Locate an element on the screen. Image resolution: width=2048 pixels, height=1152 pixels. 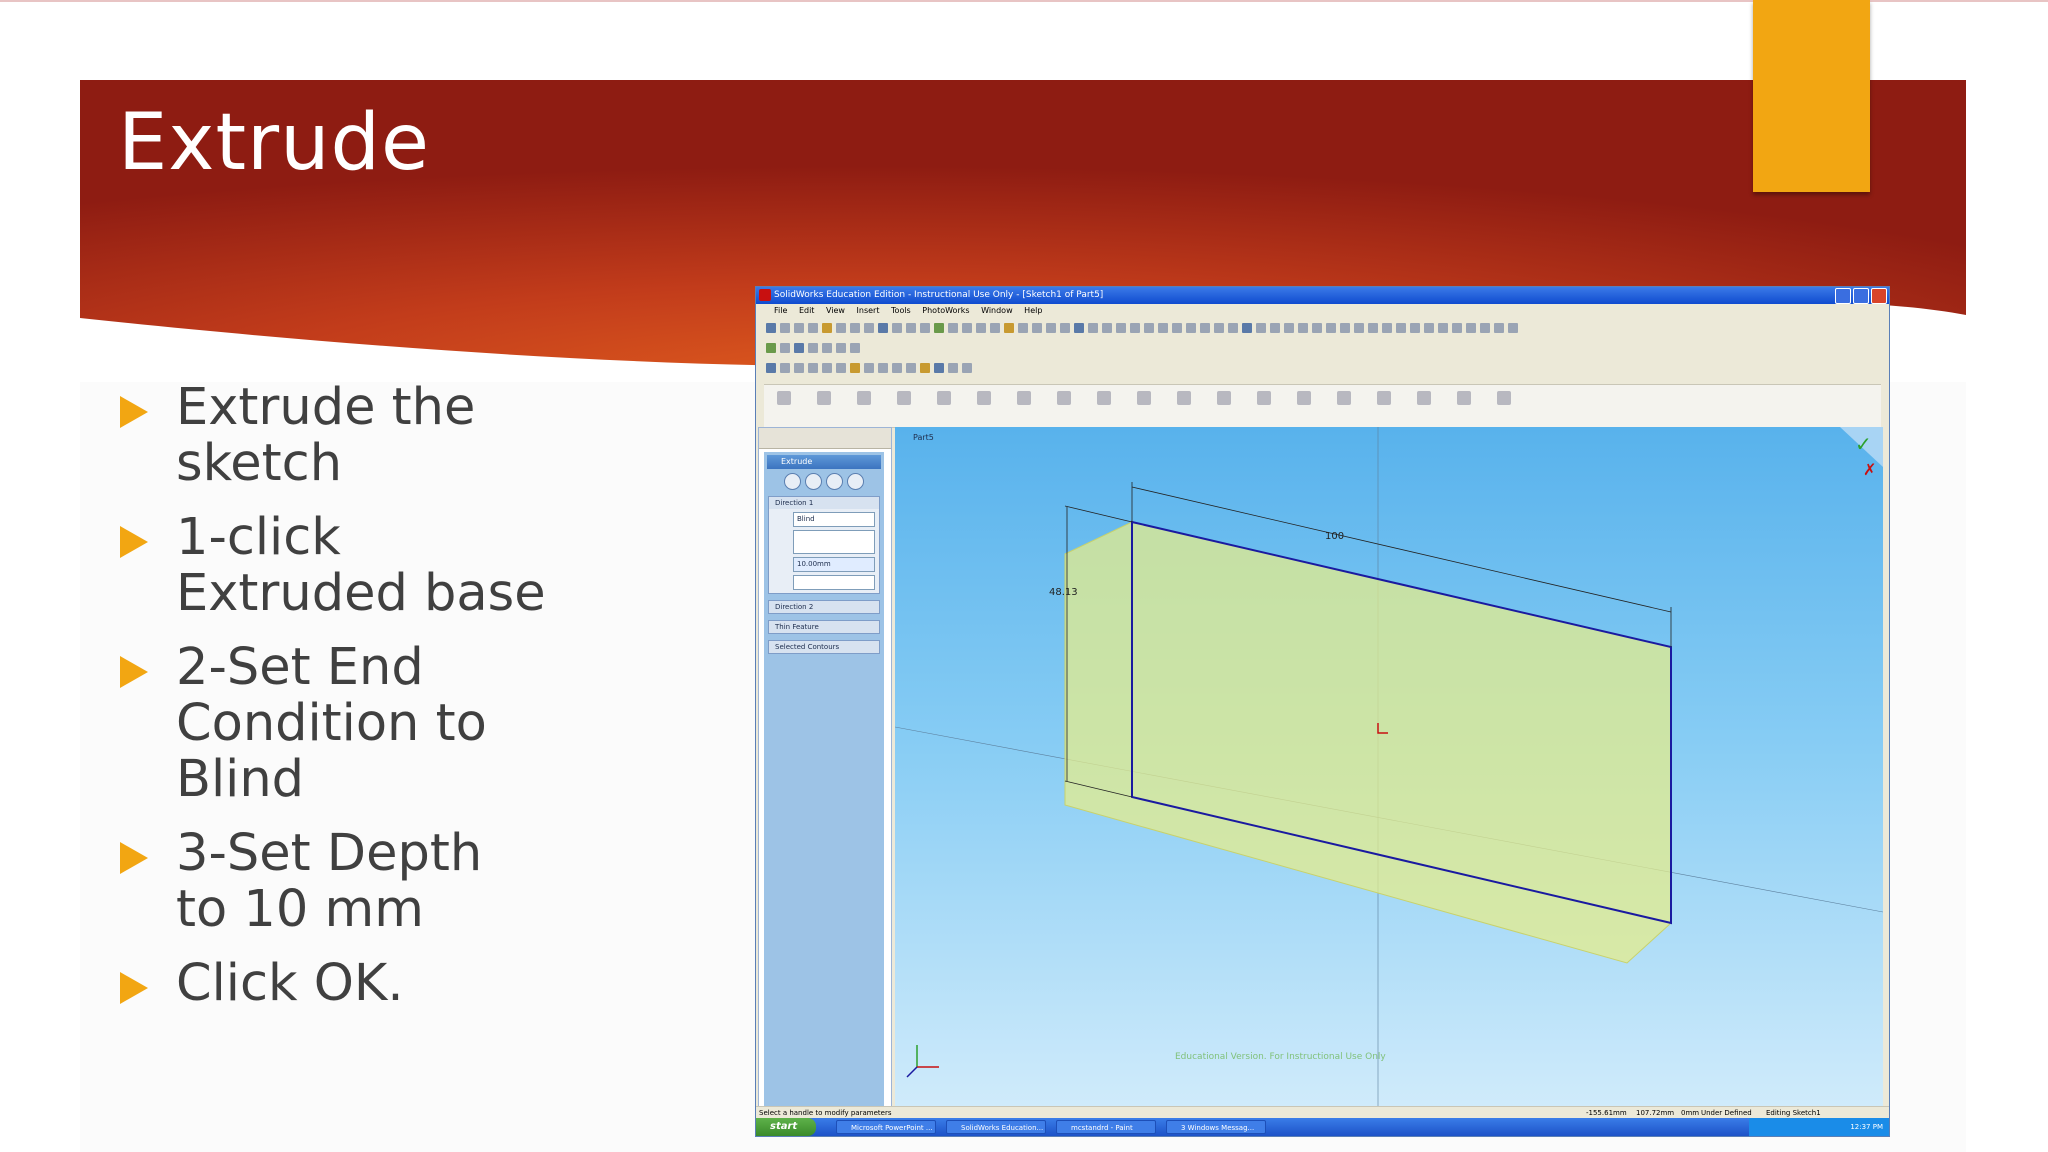
bullet-item: 3-Set Depth to 10 mm is located at coordinates (333, 882).